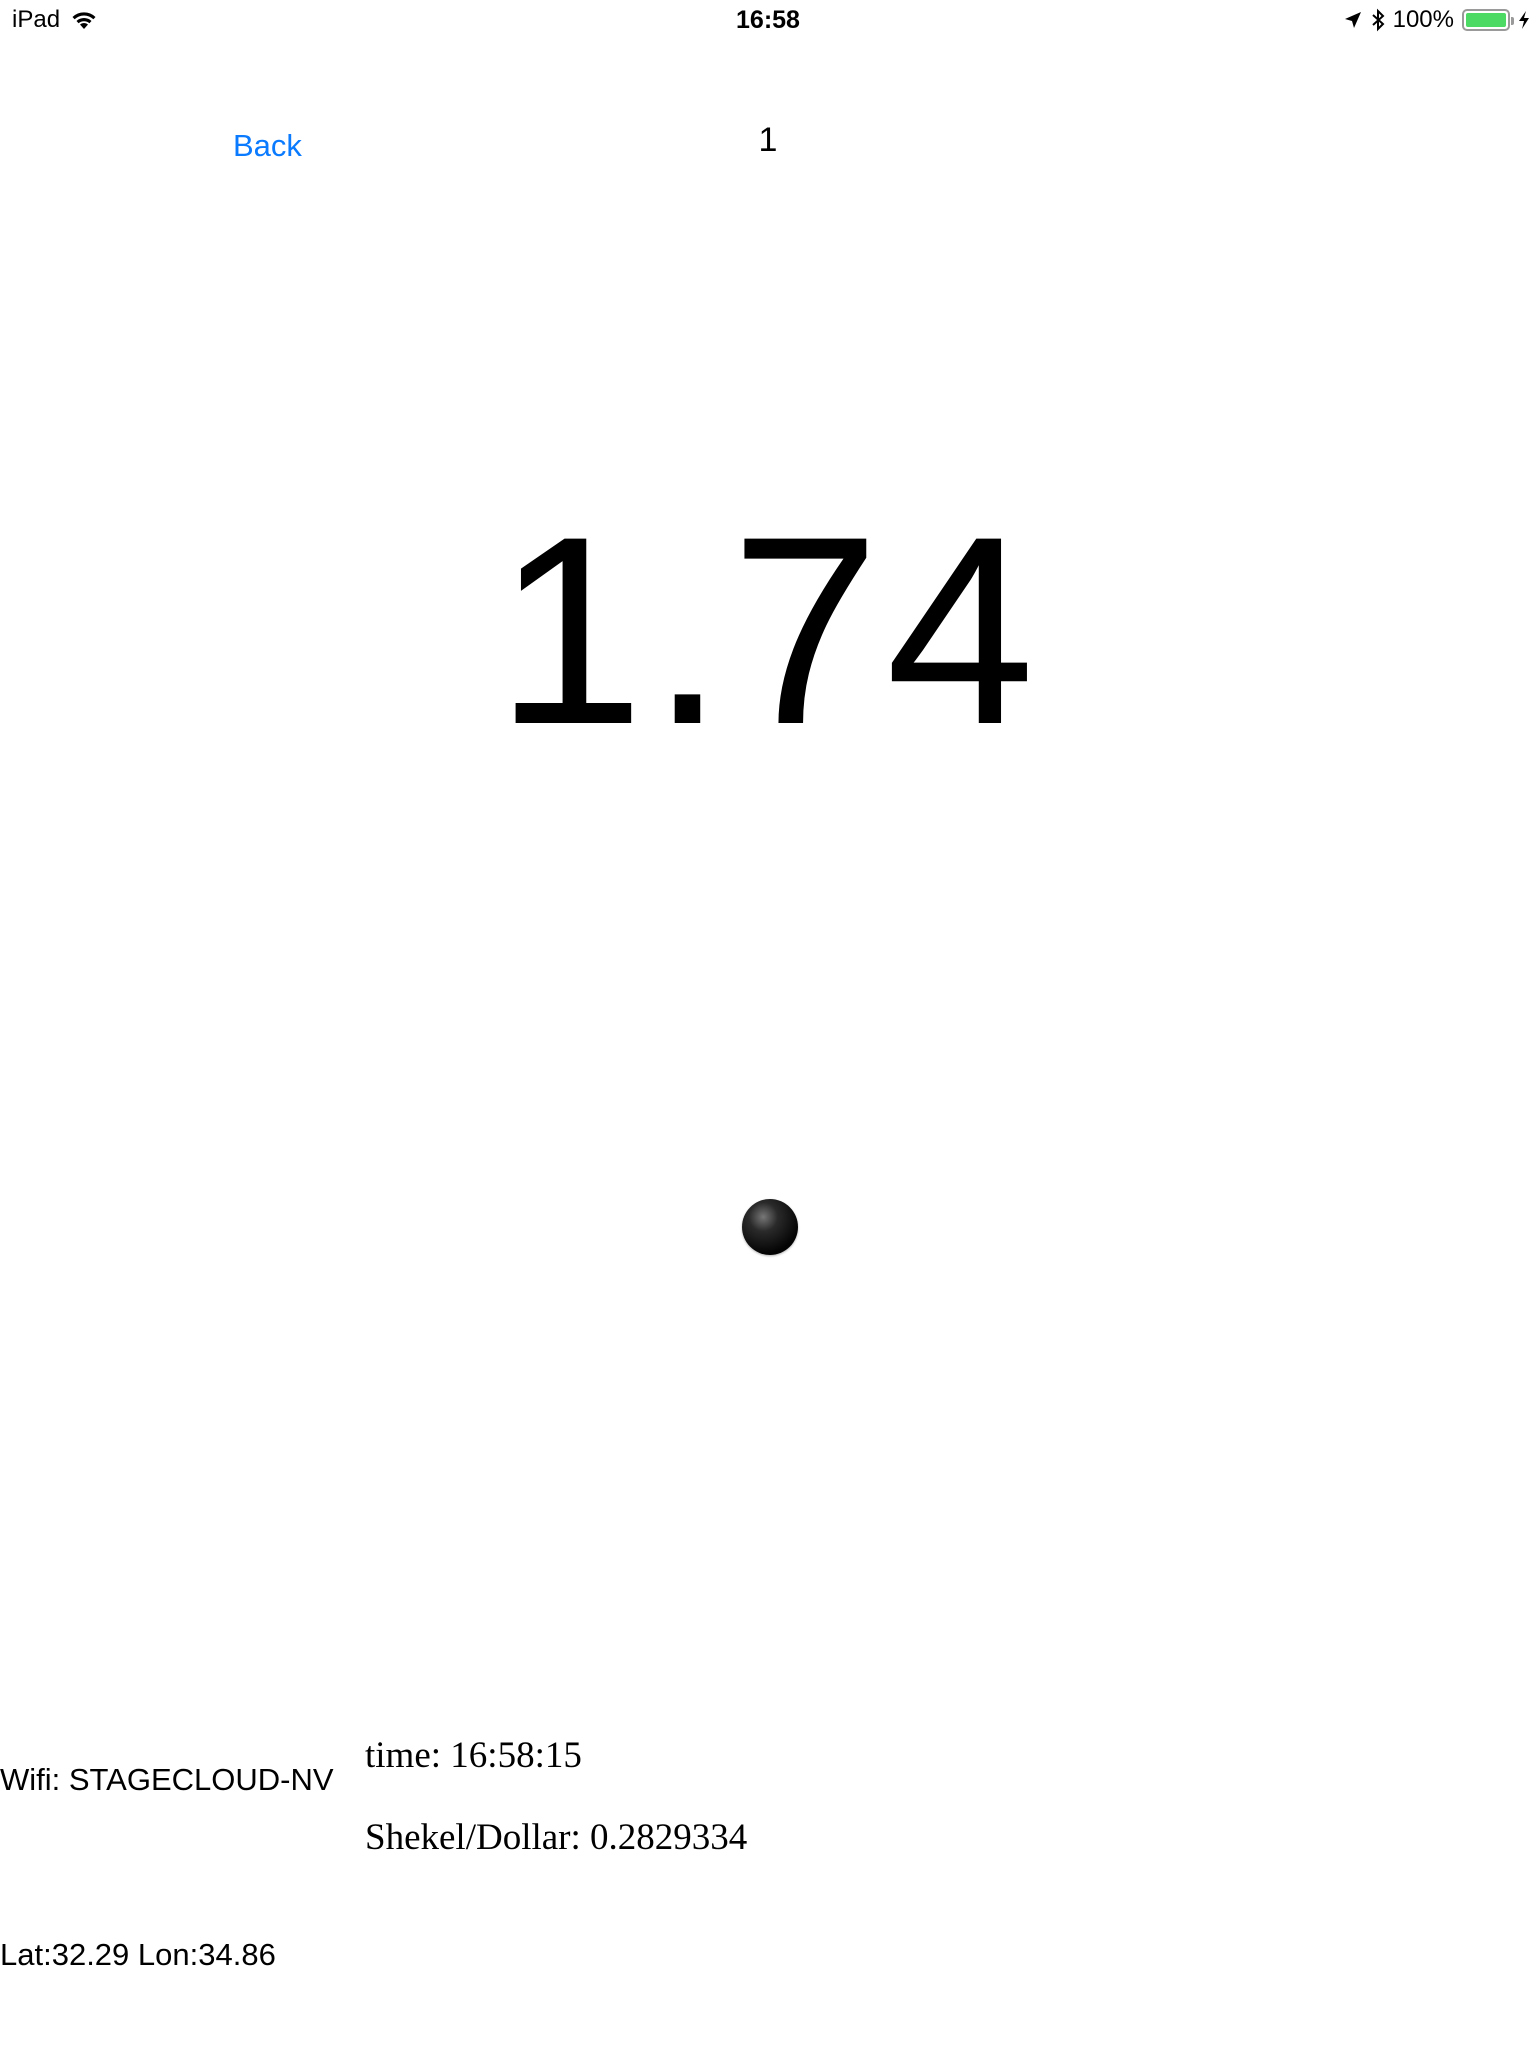  I want to click on page-number: 1, so click(768, 140).